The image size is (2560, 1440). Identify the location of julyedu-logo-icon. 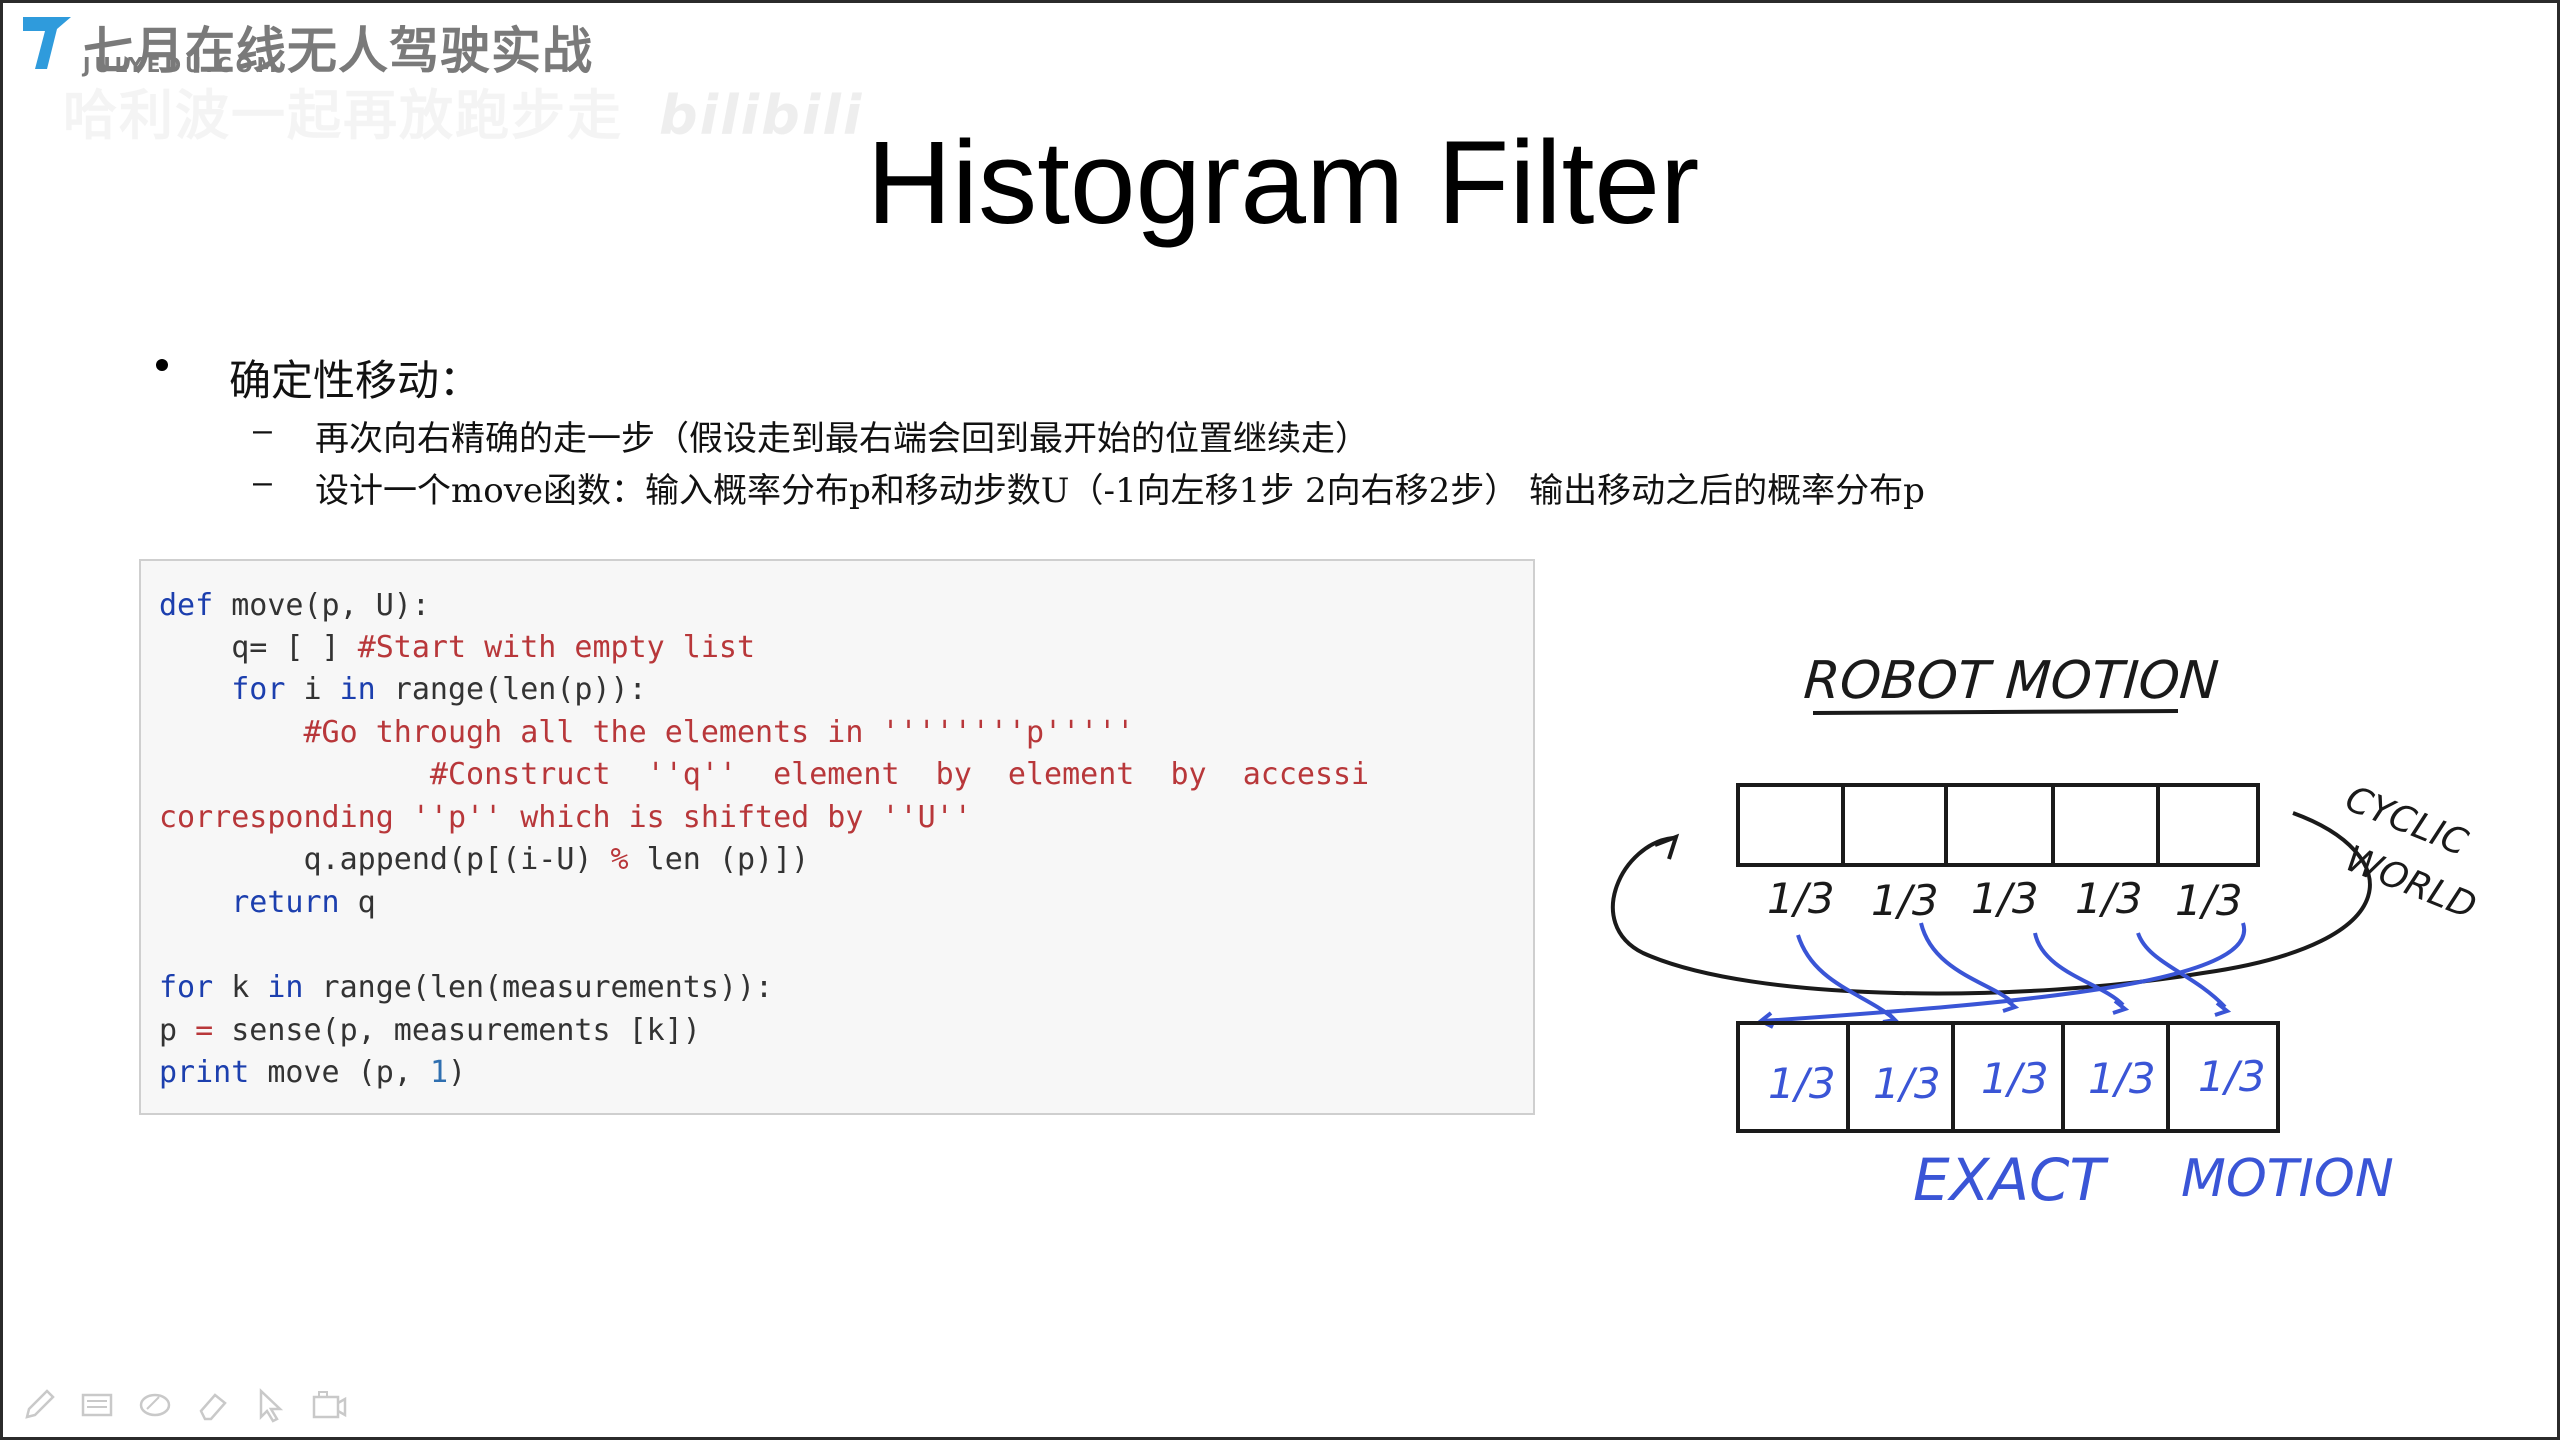
(47, 43).